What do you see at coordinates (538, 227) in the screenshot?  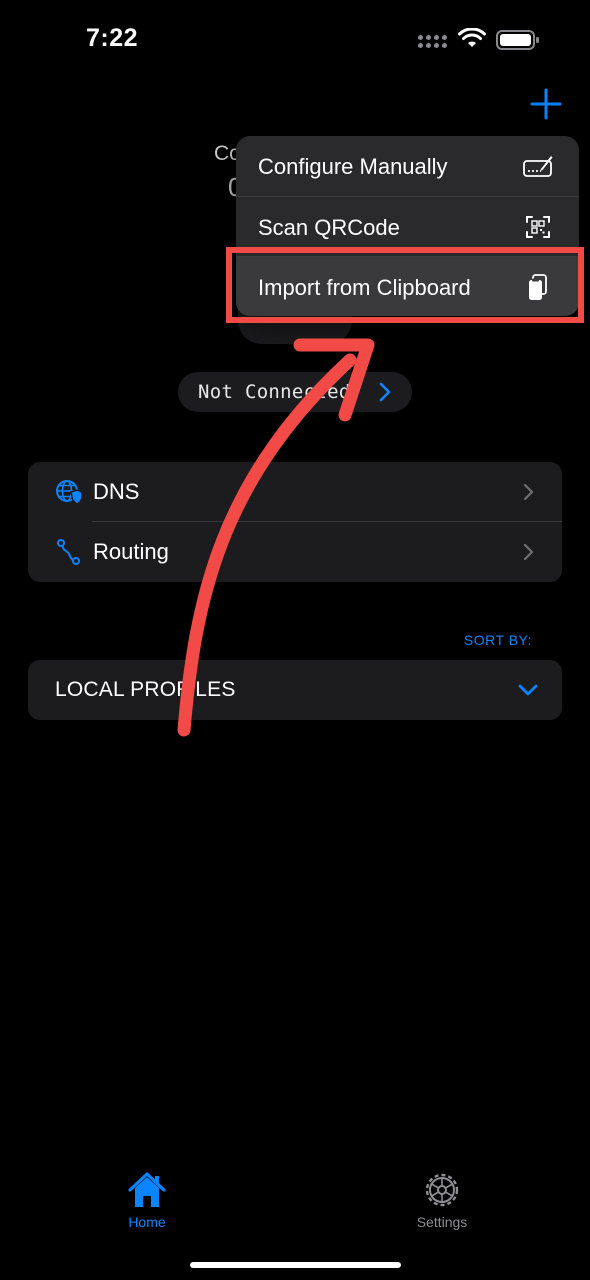 I see `qrcode-viewfinder-icon` at bounding box center [538, 227].